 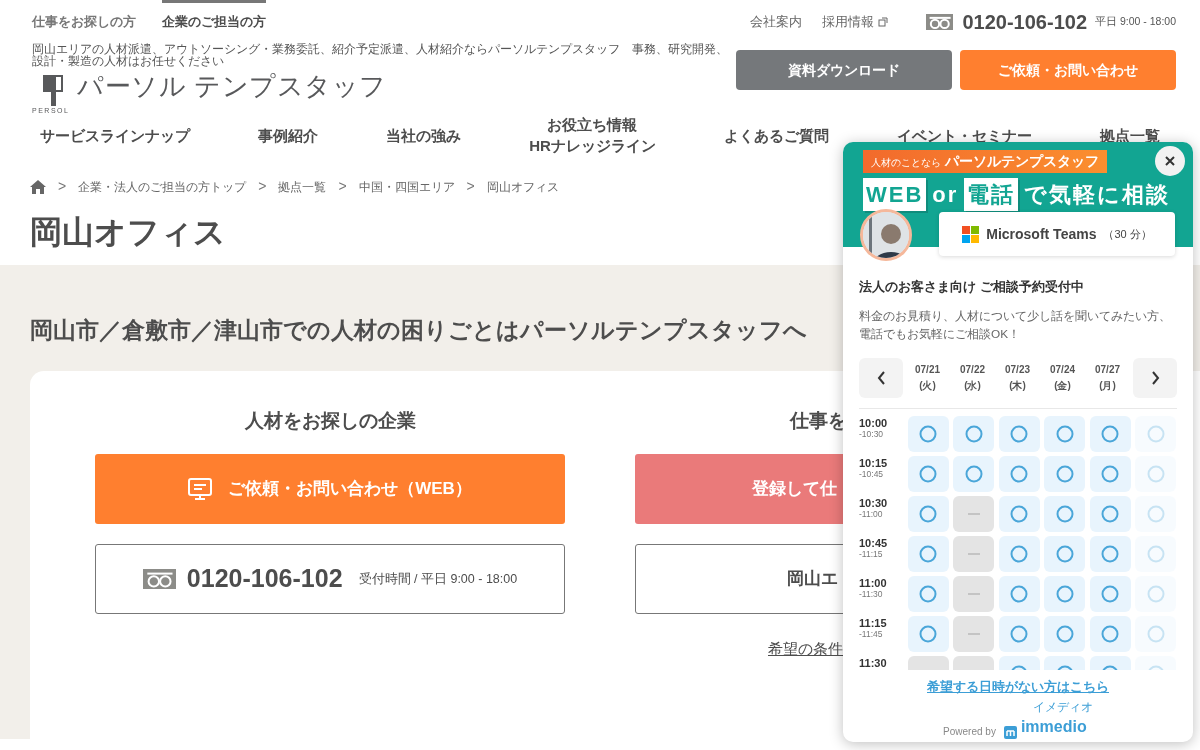 I want to click on next-button, so click(x=1155, y=378).